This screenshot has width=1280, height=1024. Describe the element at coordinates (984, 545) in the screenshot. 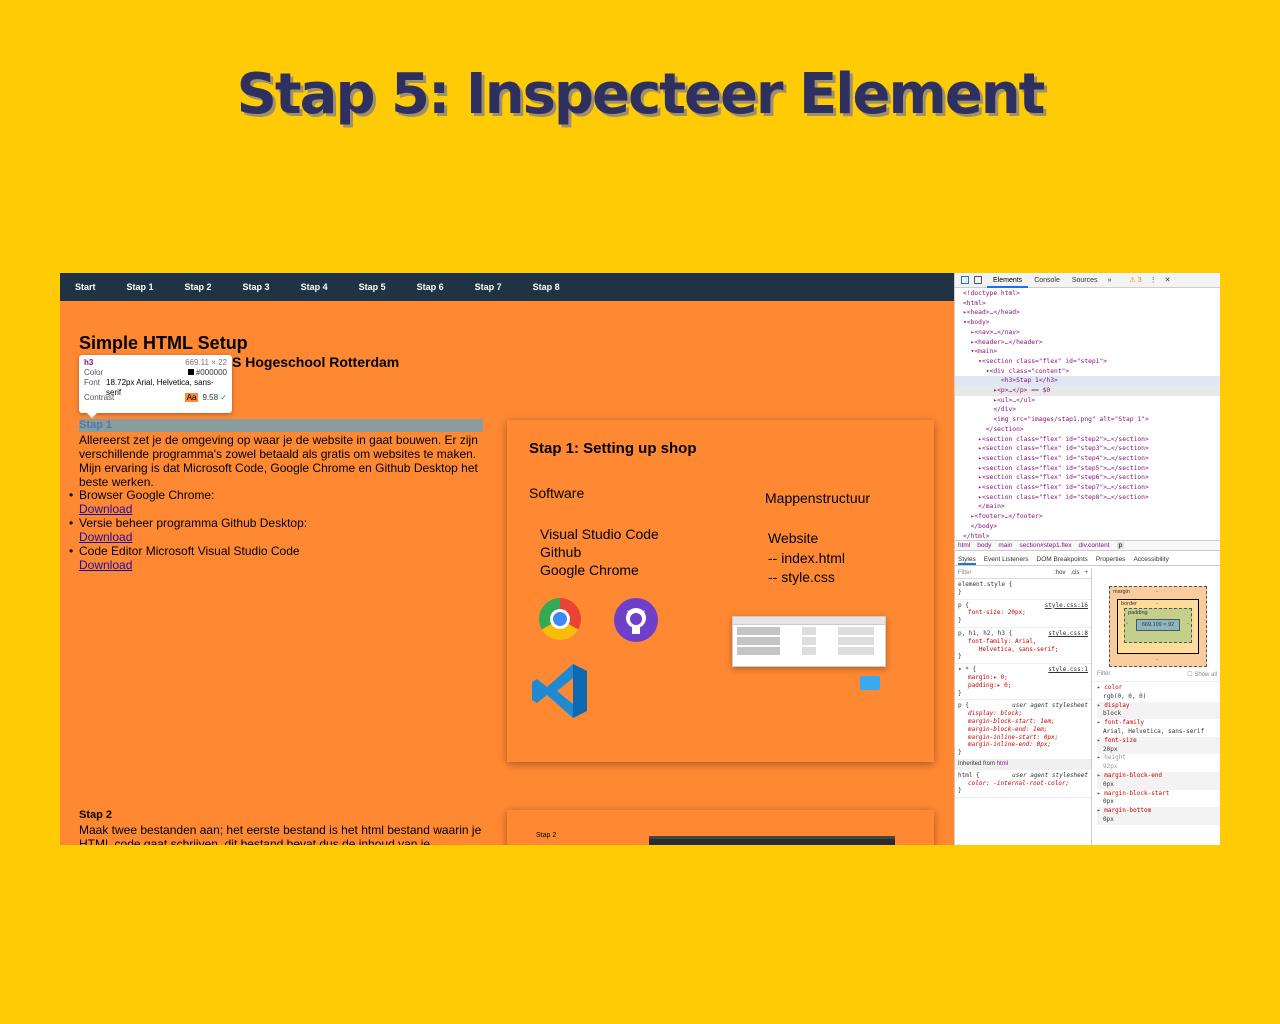

I see `breadcrumb-item: body` at that location.